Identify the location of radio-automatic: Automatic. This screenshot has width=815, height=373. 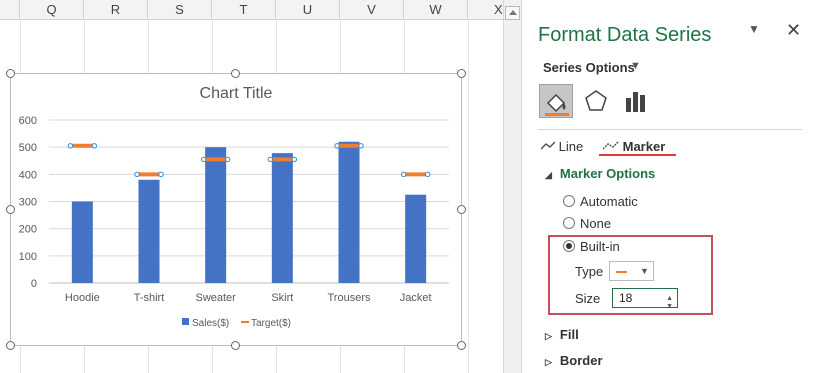
(600, 201).